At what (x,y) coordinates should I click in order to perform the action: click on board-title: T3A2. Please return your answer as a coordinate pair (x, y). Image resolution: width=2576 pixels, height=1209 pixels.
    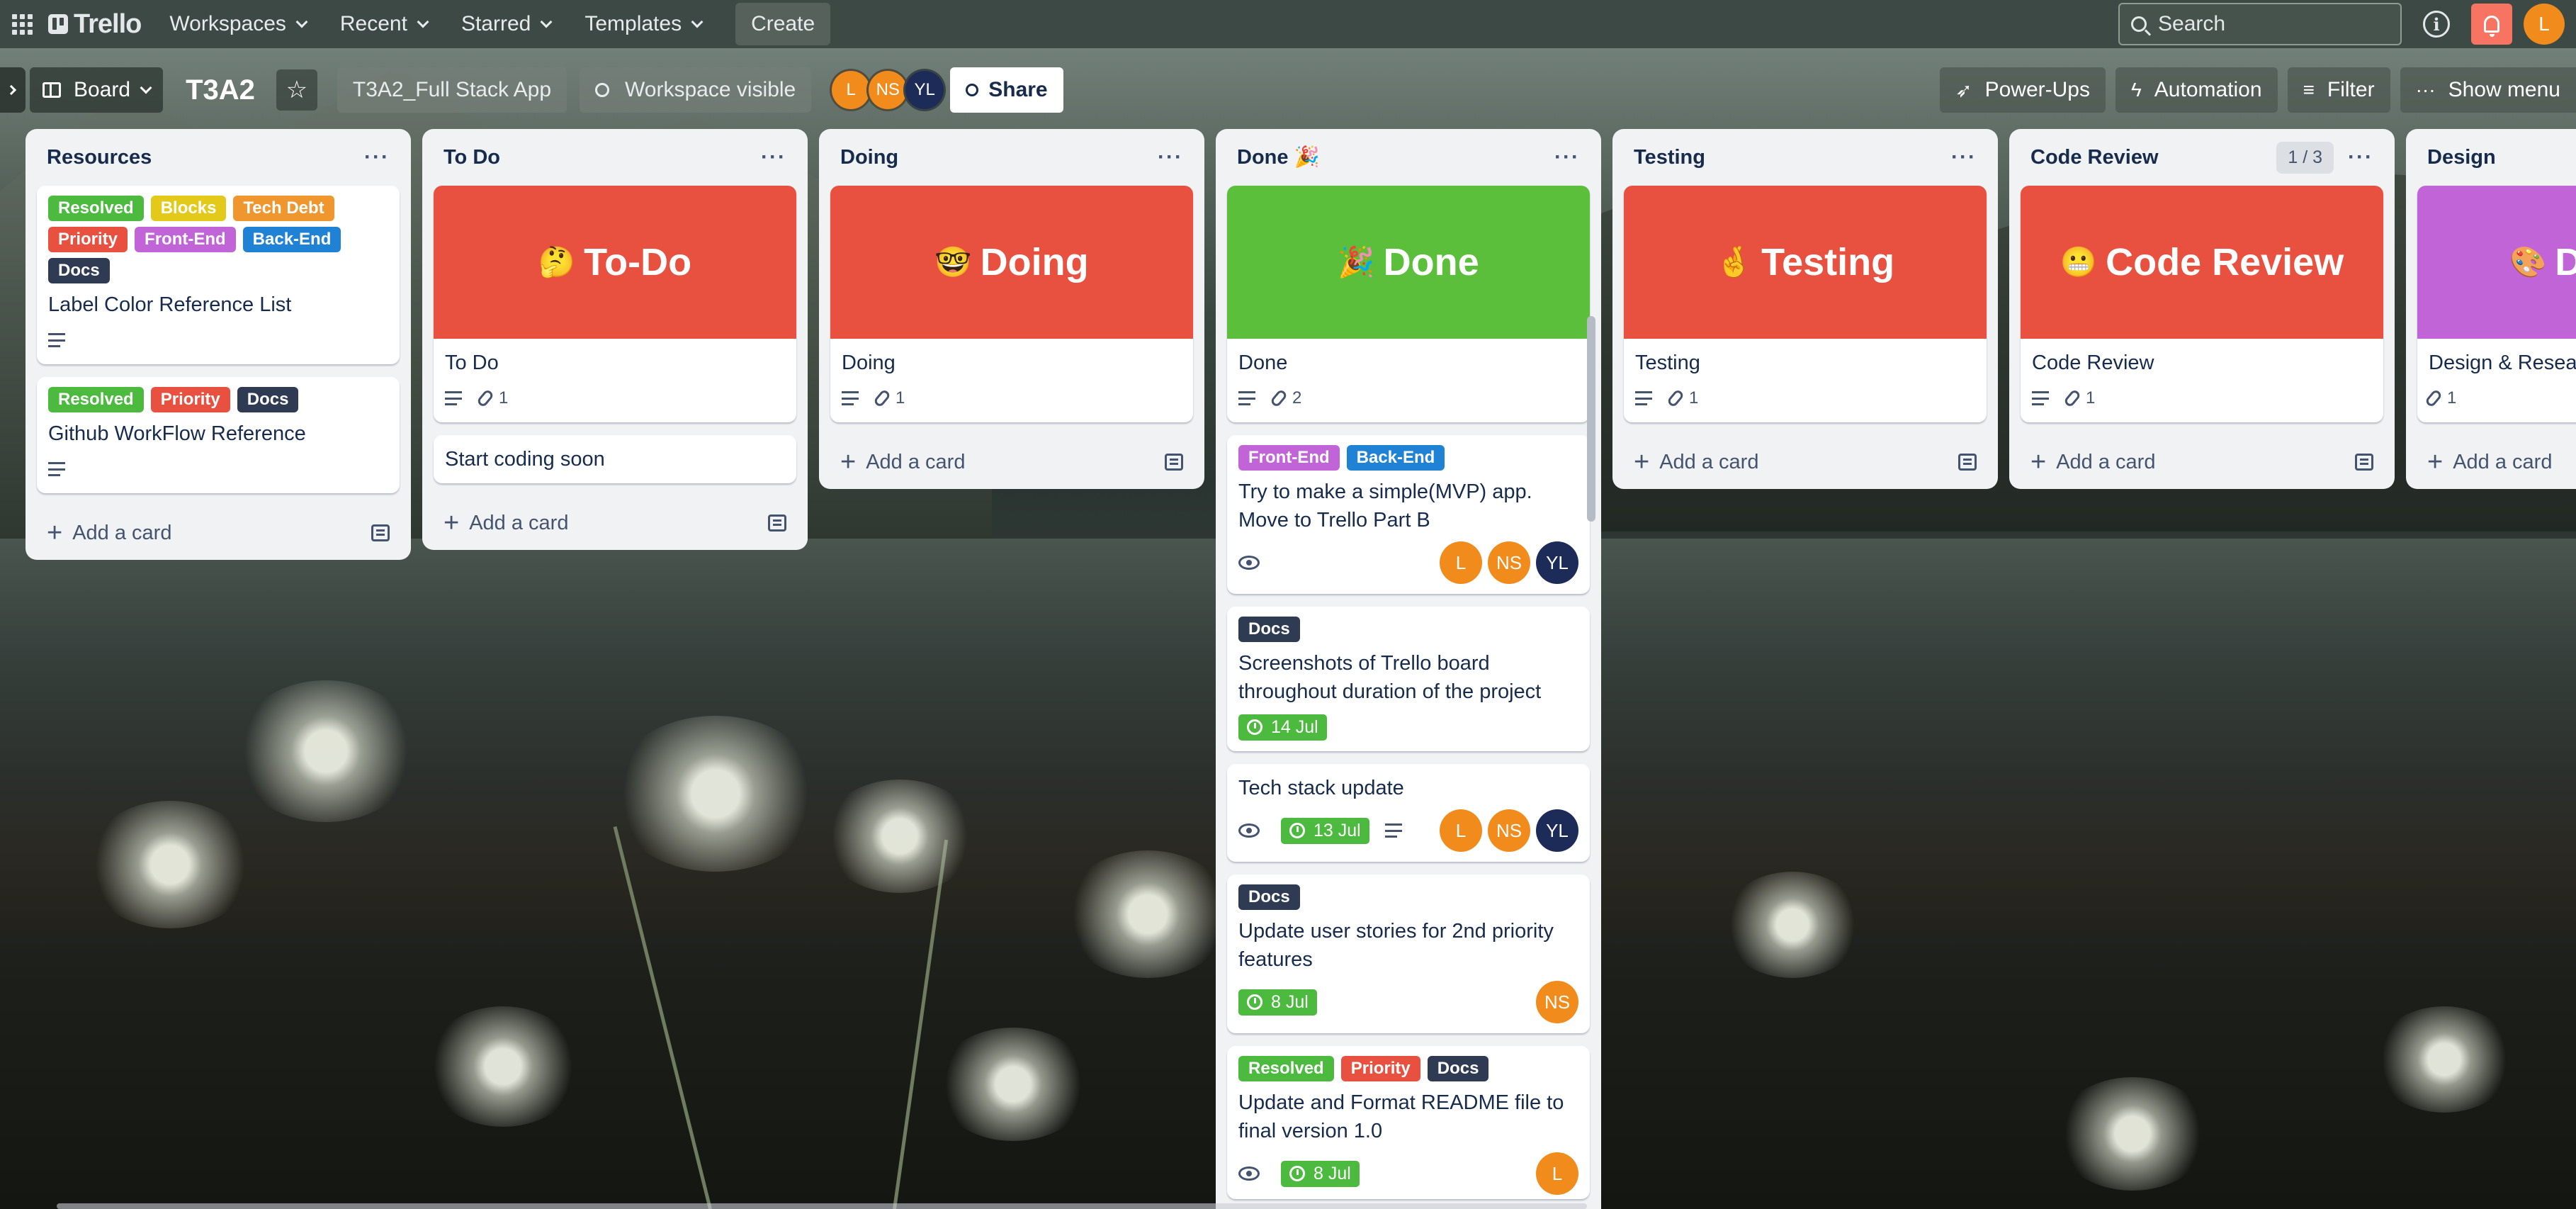
    Looking at the image, I should click on (220, 90).